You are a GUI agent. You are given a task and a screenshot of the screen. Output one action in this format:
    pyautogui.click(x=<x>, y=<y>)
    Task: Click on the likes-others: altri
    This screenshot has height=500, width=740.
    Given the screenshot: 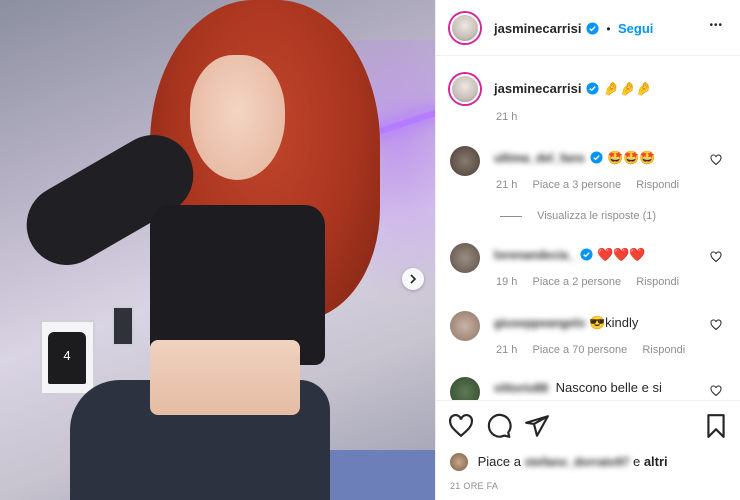 What is the action you would take?
    pyautogui.click(x=656, y=461)
    